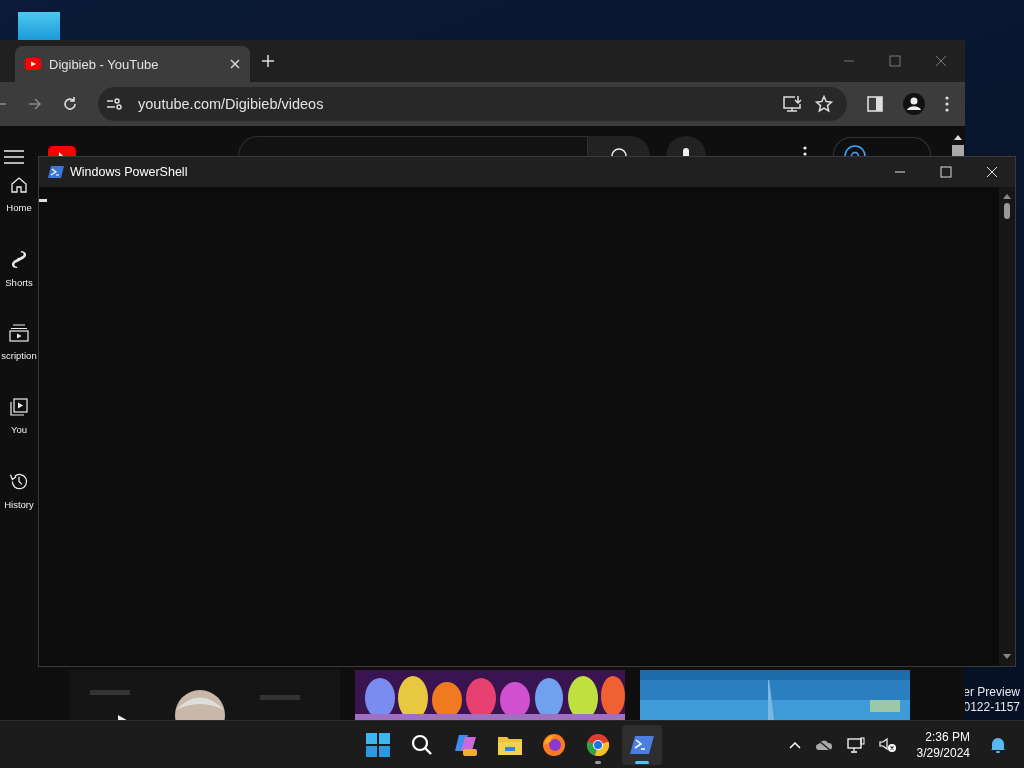 The image size is (1024, 768). What do you see at coordinates (466, 744) in the screenshot?
I see `copilot-icon` at bounding box center [466, 744].